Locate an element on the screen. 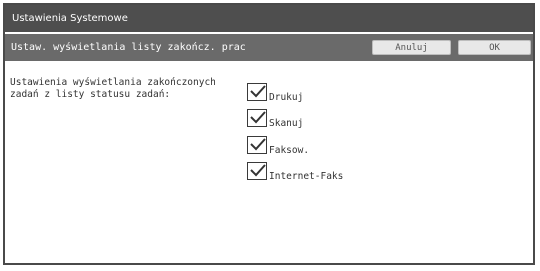  checkbox-scan is located at coordinates (257, 118).